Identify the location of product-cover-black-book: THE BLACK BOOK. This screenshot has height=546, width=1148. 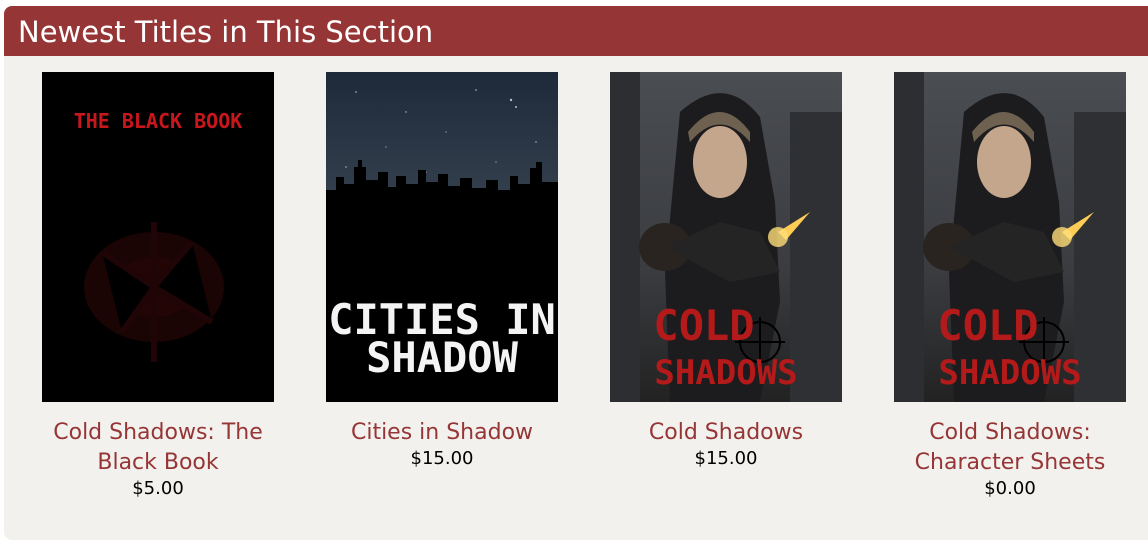
(158, 237).